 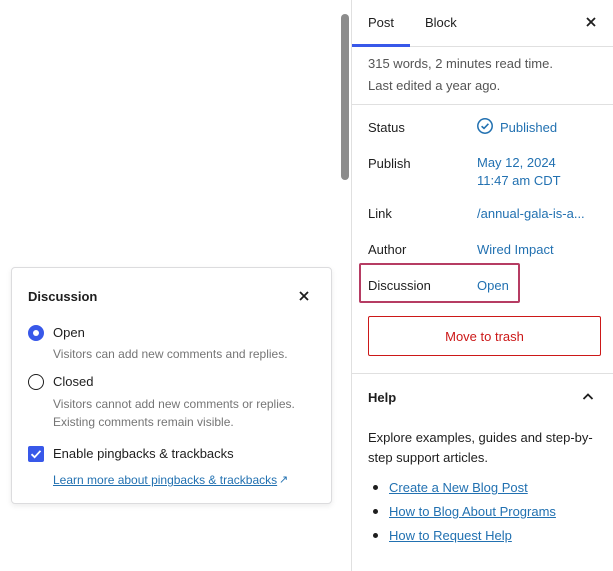 I want to click on status-label: Status, so click(x=386, y=127).